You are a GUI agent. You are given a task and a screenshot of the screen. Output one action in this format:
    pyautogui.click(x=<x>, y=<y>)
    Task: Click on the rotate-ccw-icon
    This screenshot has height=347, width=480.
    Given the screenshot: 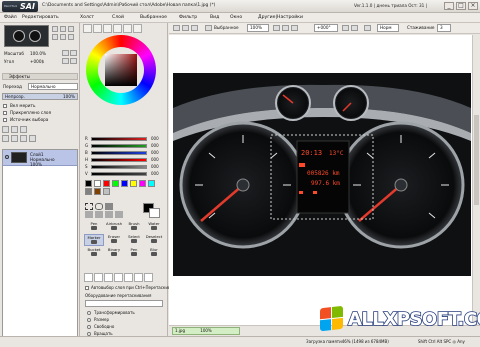 What is the action you would take?
    pyautogui.click(x=345, y=28)
    